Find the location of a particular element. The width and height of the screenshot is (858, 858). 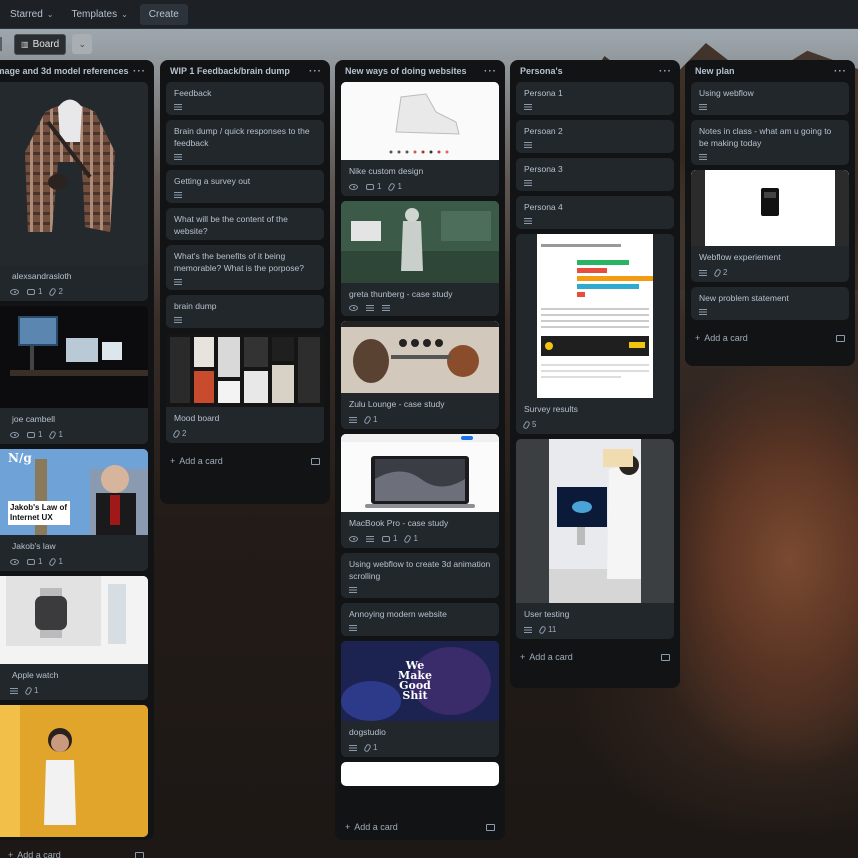

list-title: Image and 3d model references is located at coordinates (64, 71).